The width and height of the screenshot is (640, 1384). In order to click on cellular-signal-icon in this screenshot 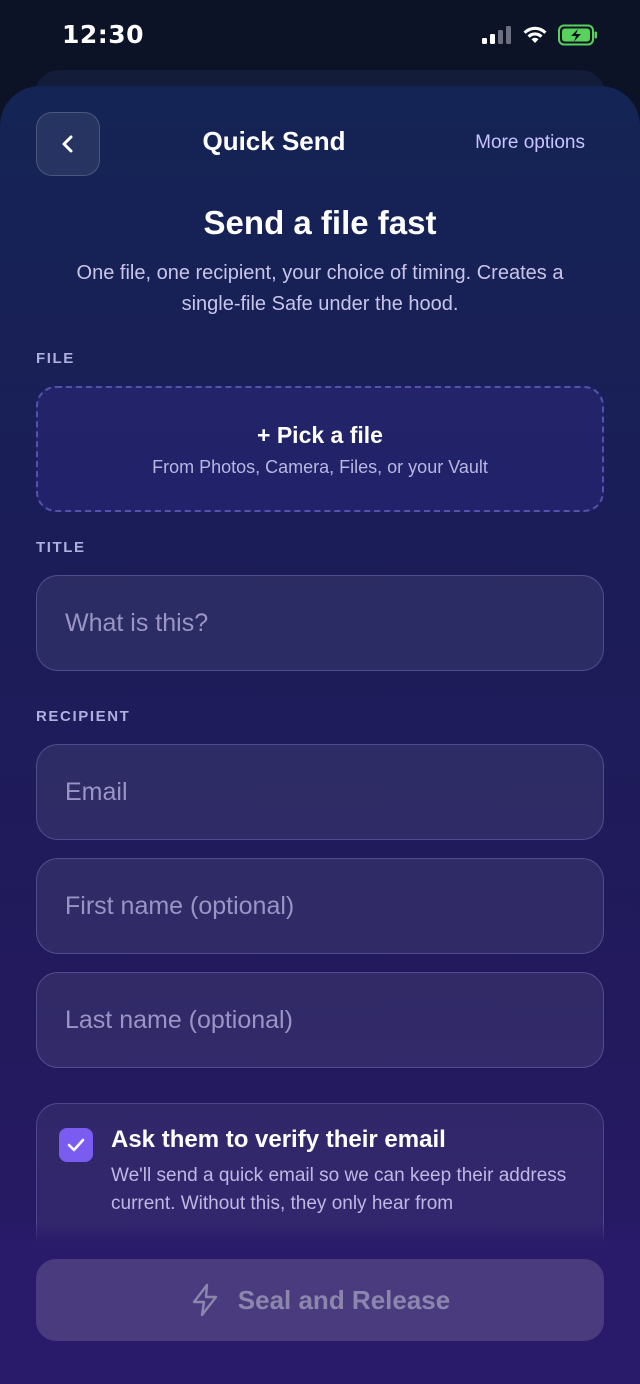, I will do `click(496, 35)`.